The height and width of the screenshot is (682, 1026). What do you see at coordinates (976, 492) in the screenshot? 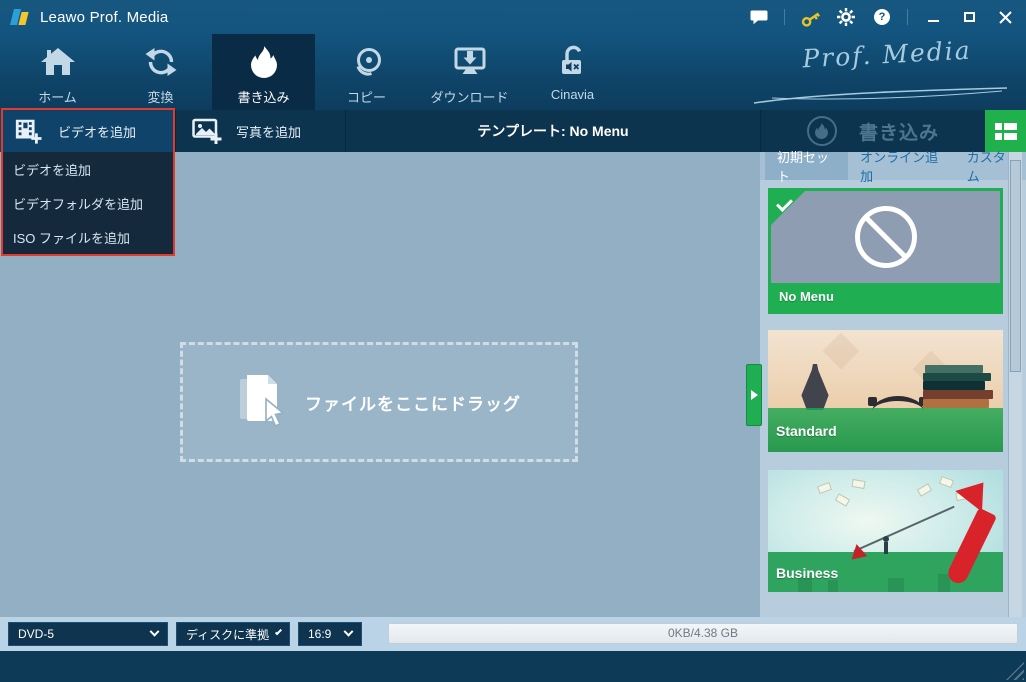
I see `red-arrow-head-art` at bounding box center [976, 492].